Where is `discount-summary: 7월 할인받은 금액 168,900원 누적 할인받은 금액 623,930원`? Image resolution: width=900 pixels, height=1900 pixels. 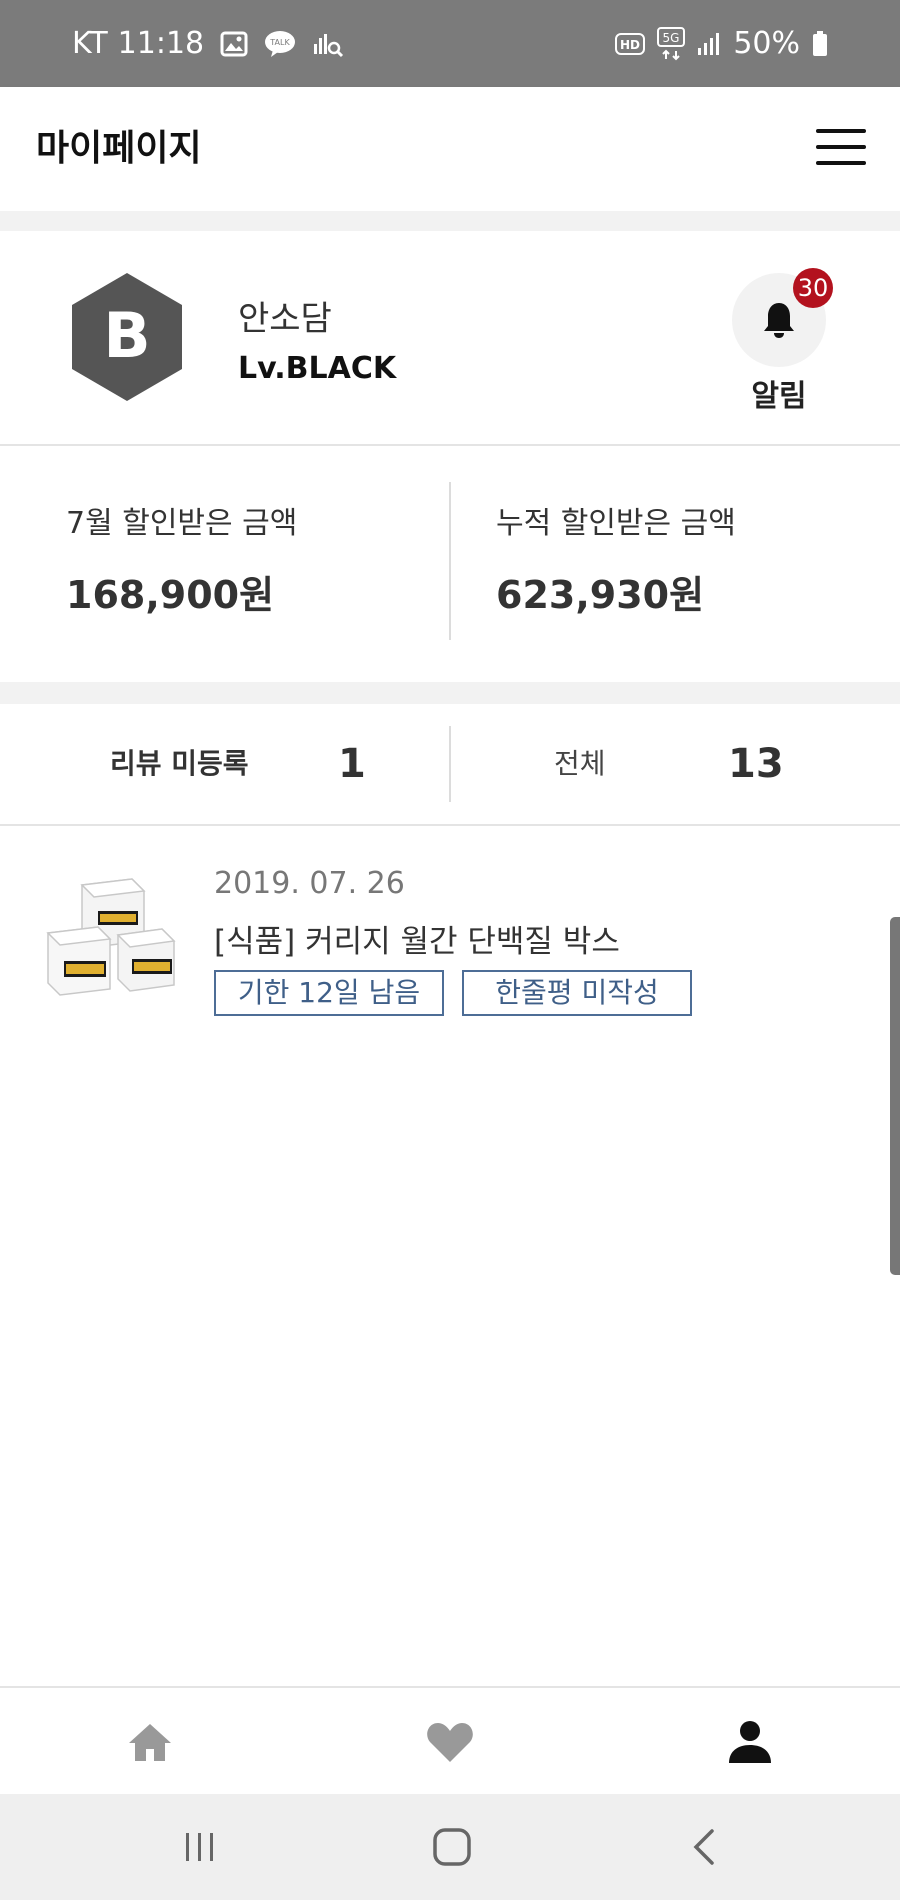 discount-summary: 7월 할인받은 금액 168,900원 누적 할인받은 금액 623,930원 is located at coordinates (450, 564).